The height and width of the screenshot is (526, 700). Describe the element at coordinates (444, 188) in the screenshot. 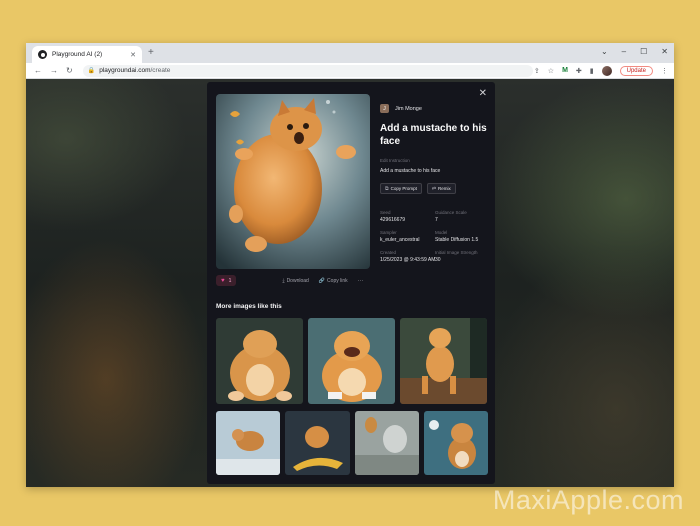

I see `remix-label: Remix` at that location.